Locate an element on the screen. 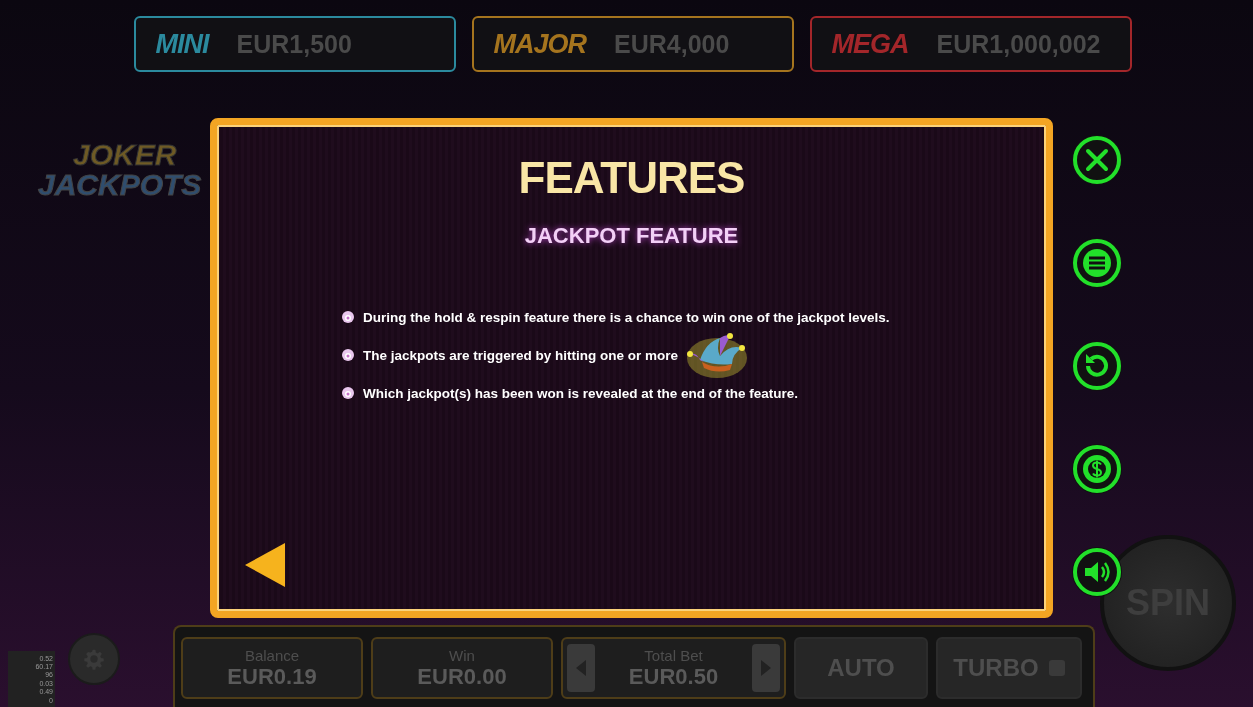 The height and width of the screenshot is (707, 1253). jackpot-amount: EUR4,000 is located at coordinates (672, 44).